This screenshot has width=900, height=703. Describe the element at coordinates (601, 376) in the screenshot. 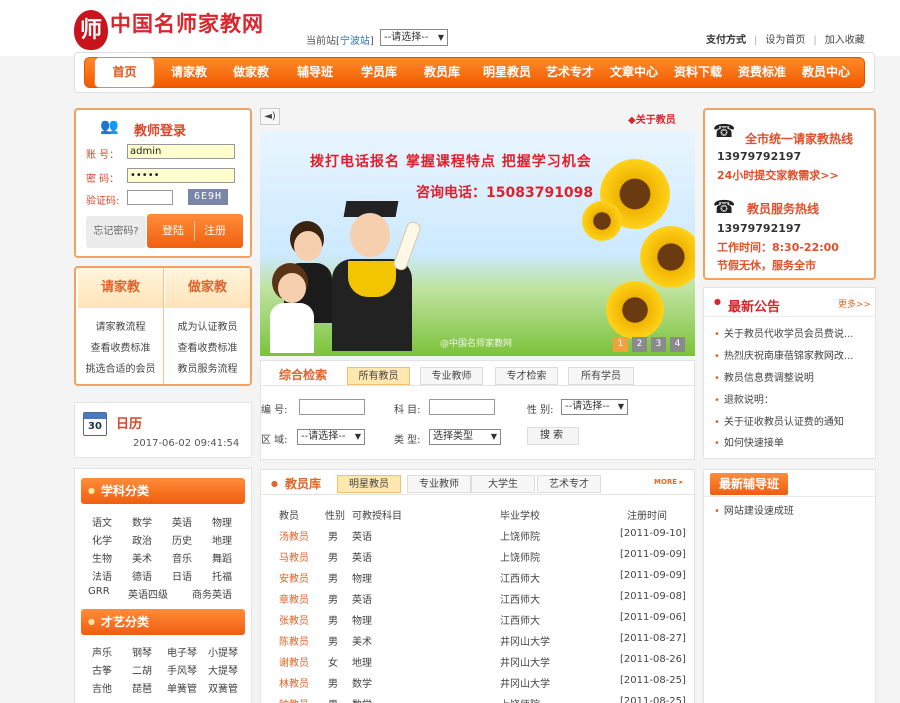

I see `tab-all-students: 所有学员` at that location.